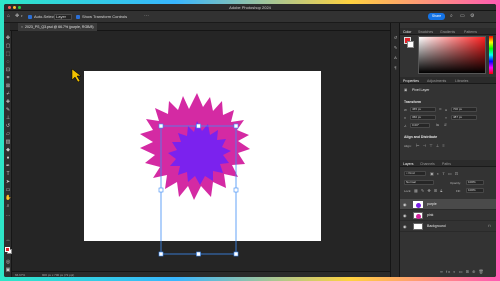 This screenshot has width=500, height=281. Describe the element at coordinates (491, 55) in the screenshot. I see `hue-slider` at that location.